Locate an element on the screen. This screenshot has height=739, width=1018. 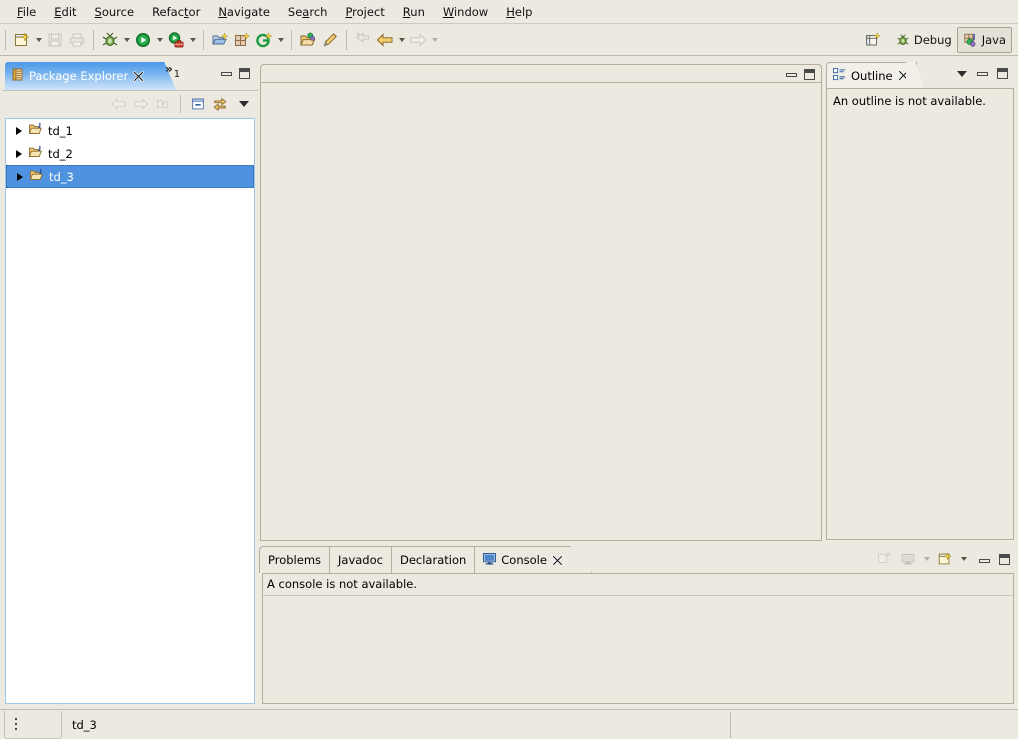
tab-package-explorer-label: Package Explorer is located at coordinates (79, 76).